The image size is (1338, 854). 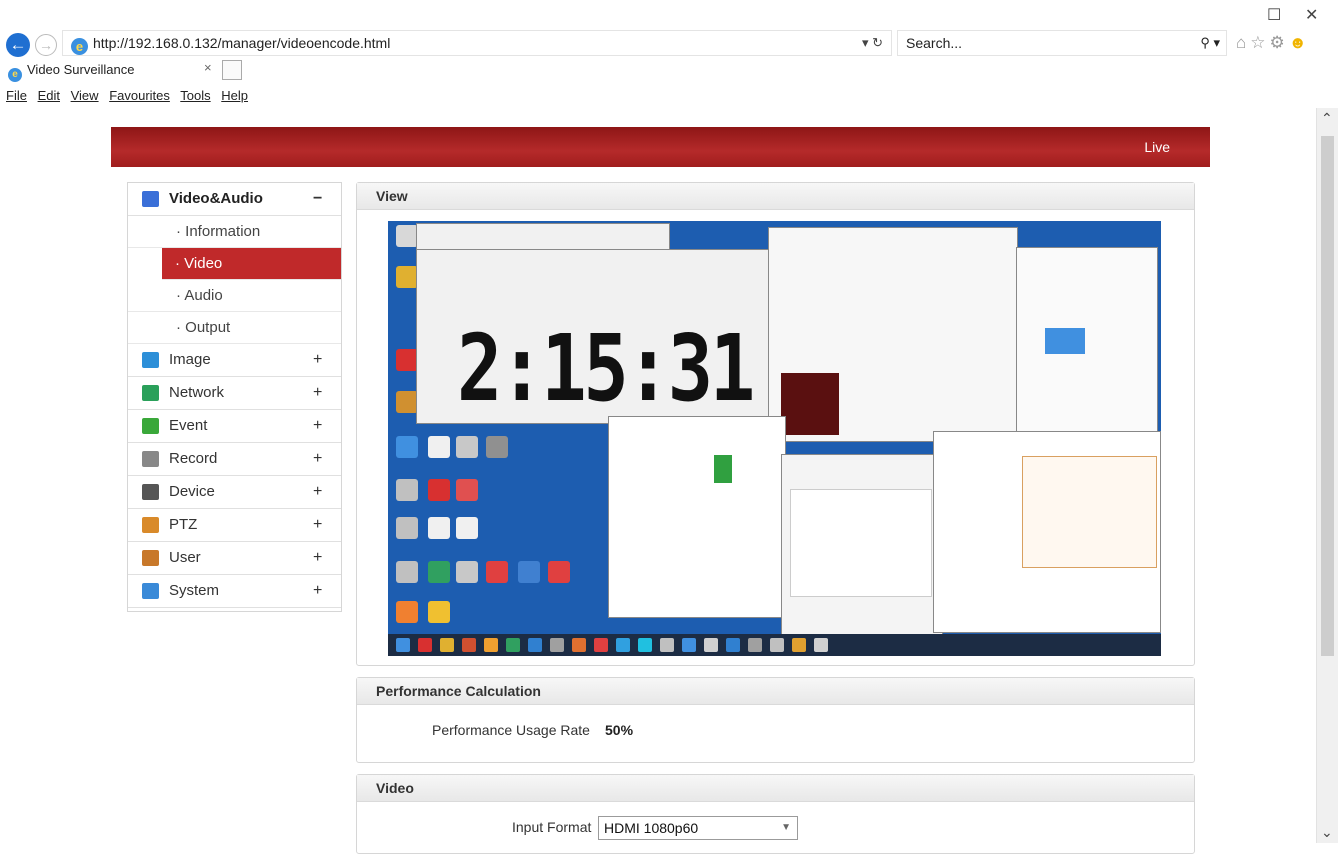 What do you see at coordinates (1327, 396) in the screenshot?
I see `scroll-thumb` at bounding box center [1327, 396].